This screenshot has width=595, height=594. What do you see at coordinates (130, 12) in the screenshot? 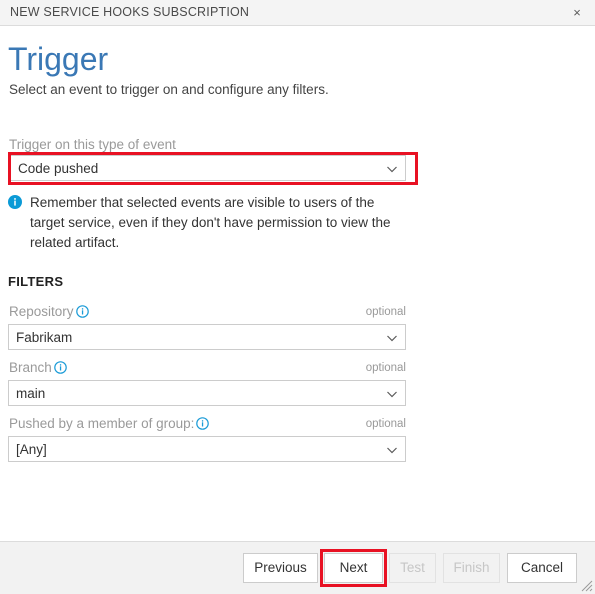
I see `dialog-title: NEW SERVICE HOOKS SUBSCRIPTION` at bounding box center [130, 12].